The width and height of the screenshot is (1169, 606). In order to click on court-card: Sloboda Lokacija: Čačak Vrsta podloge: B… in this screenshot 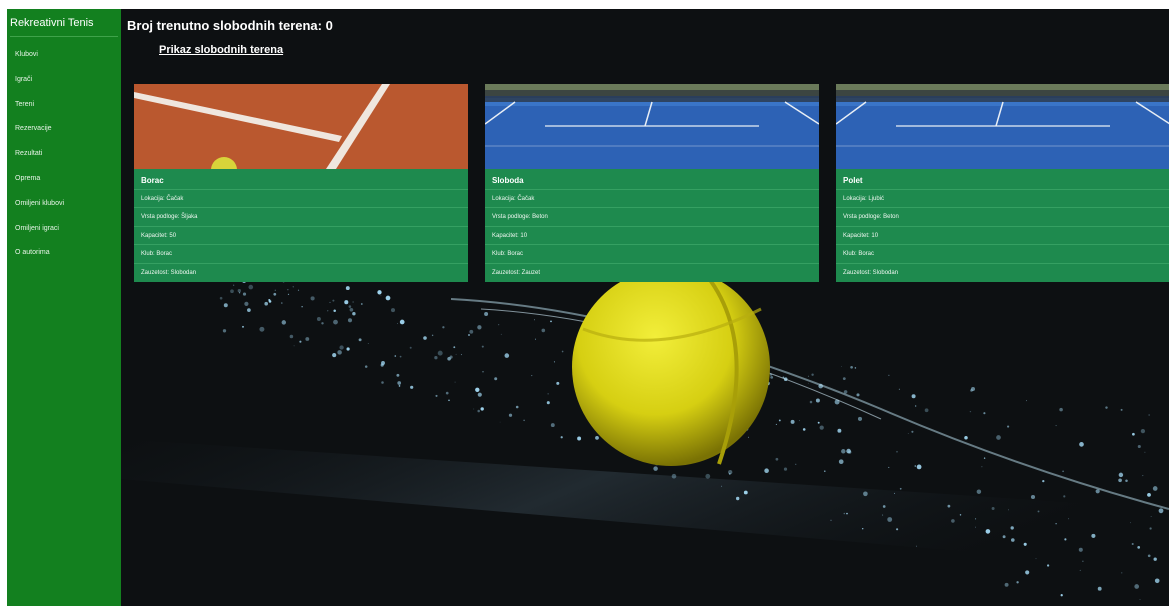, I will do `click(652, 183)`.